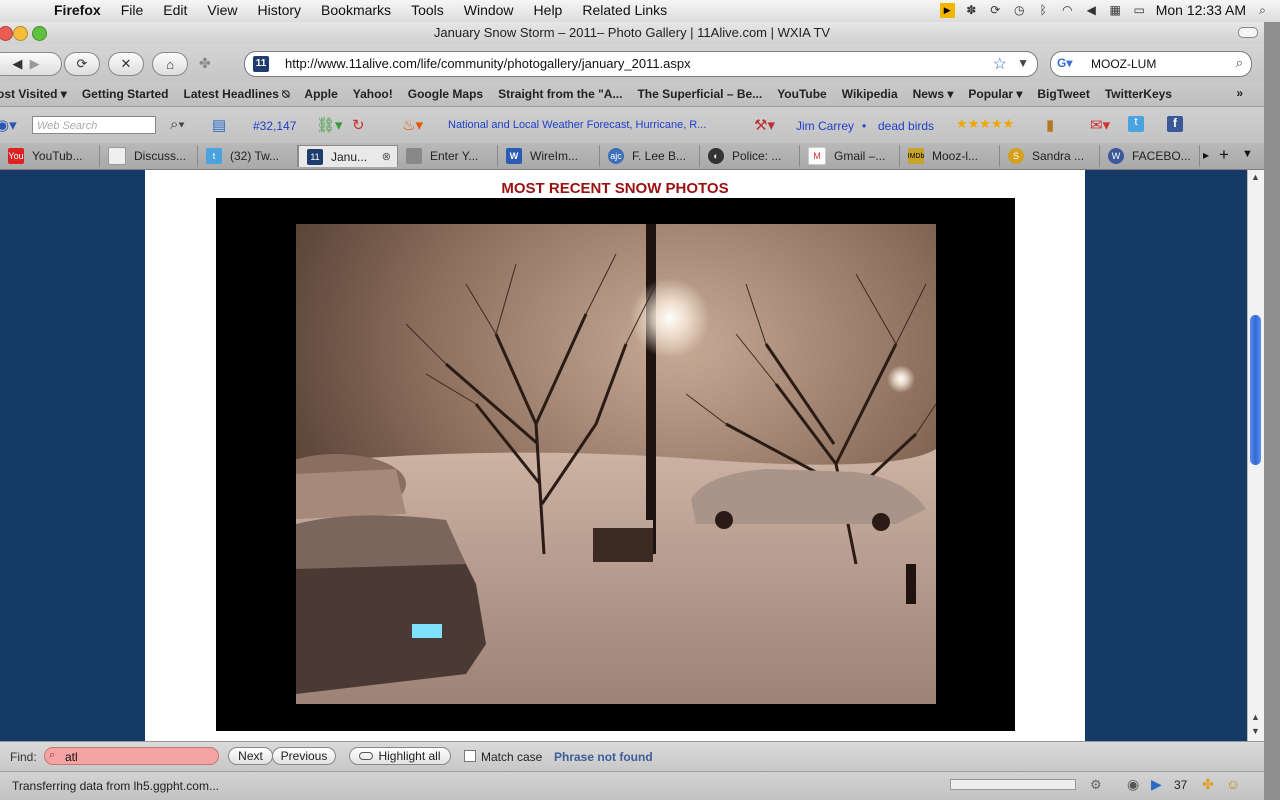  Describe the element at coordinates (933, 94) in the screenshot. I see `bookmark-news: News ▾` at that location.